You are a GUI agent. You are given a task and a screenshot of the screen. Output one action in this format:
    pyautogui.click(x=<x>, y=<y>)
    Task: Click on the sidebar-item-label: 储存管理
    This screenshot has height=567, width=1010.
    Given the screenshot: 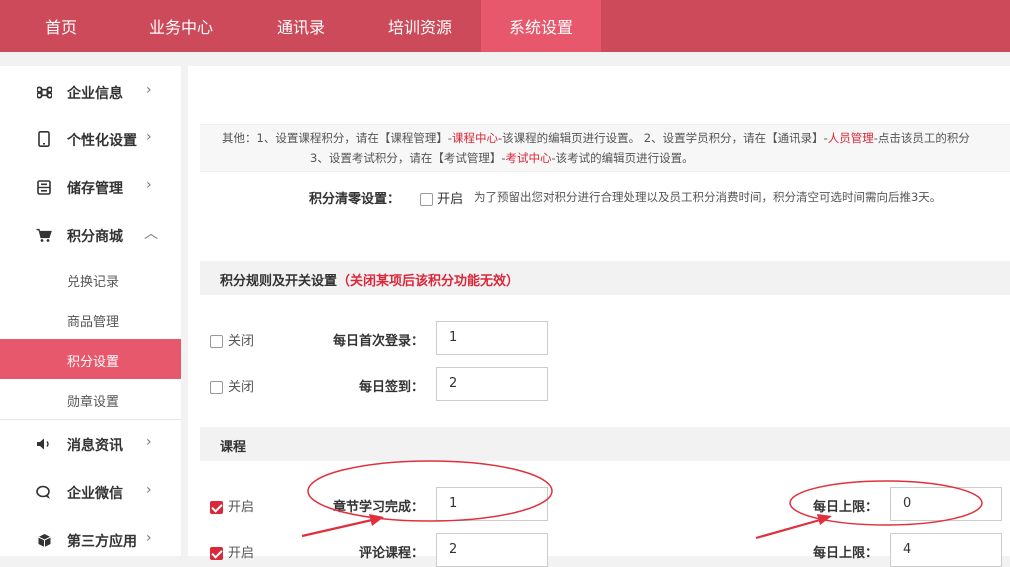 What is the action you would take?
    pyautogui.click(x=95, y=189)
    